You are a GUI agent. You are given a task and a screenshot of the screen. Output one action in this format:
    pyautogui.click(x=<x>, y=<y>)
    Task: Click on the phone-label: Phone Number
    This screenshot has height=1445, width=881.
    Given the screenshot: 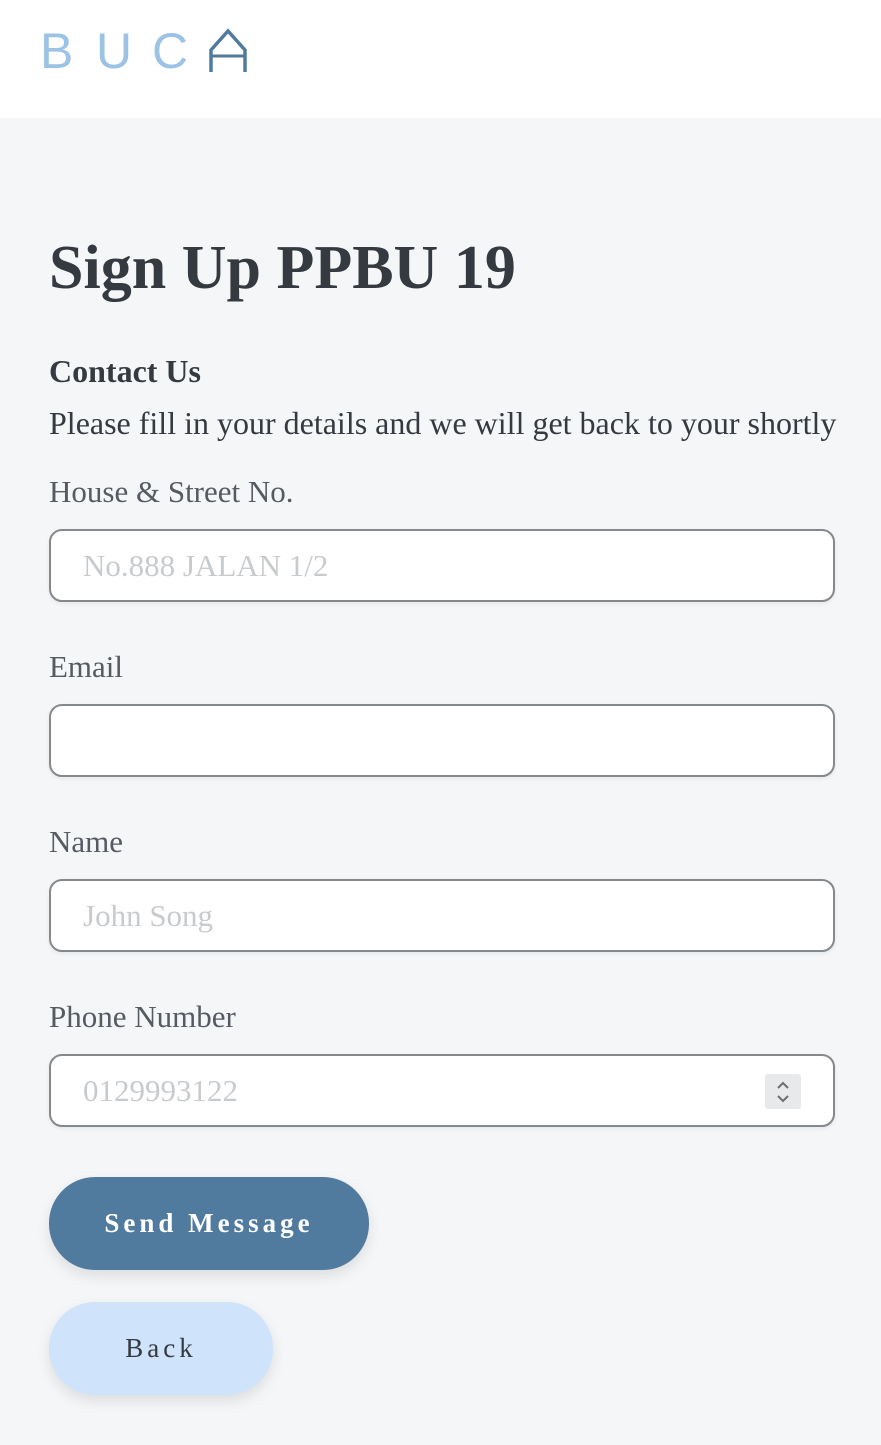 What is the action you would take?
    pyautogui.click(x=142, y=1016)
    